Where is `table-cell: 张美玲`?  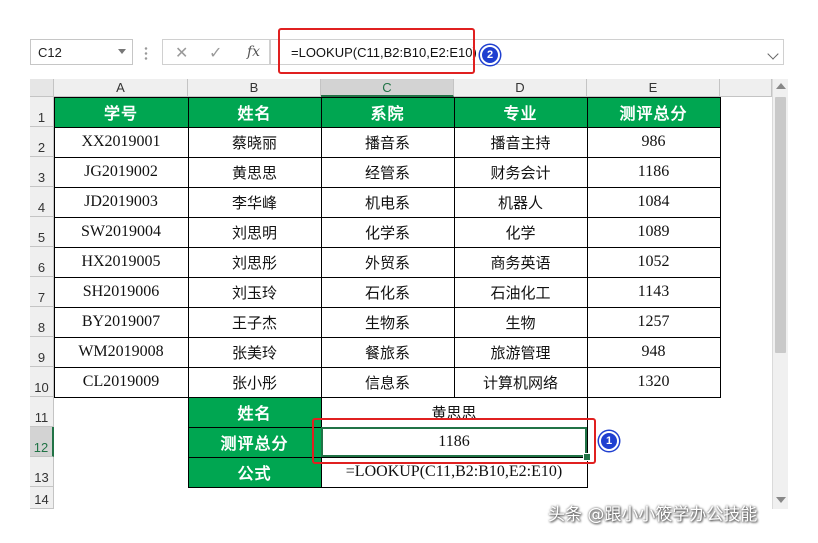
table-cell: 张美玲 is located at coordinates (254, 352).